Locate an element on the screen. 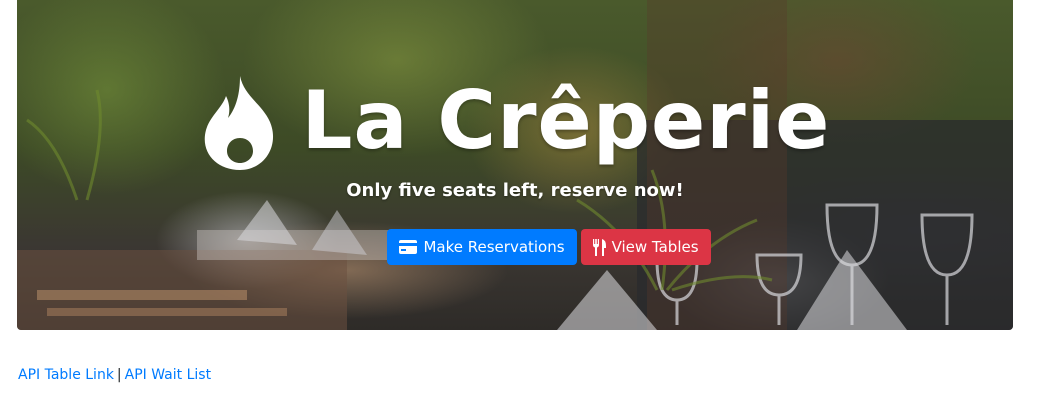 The image size is (1045, 409). flame-icon is located at coordinates (238, 123).